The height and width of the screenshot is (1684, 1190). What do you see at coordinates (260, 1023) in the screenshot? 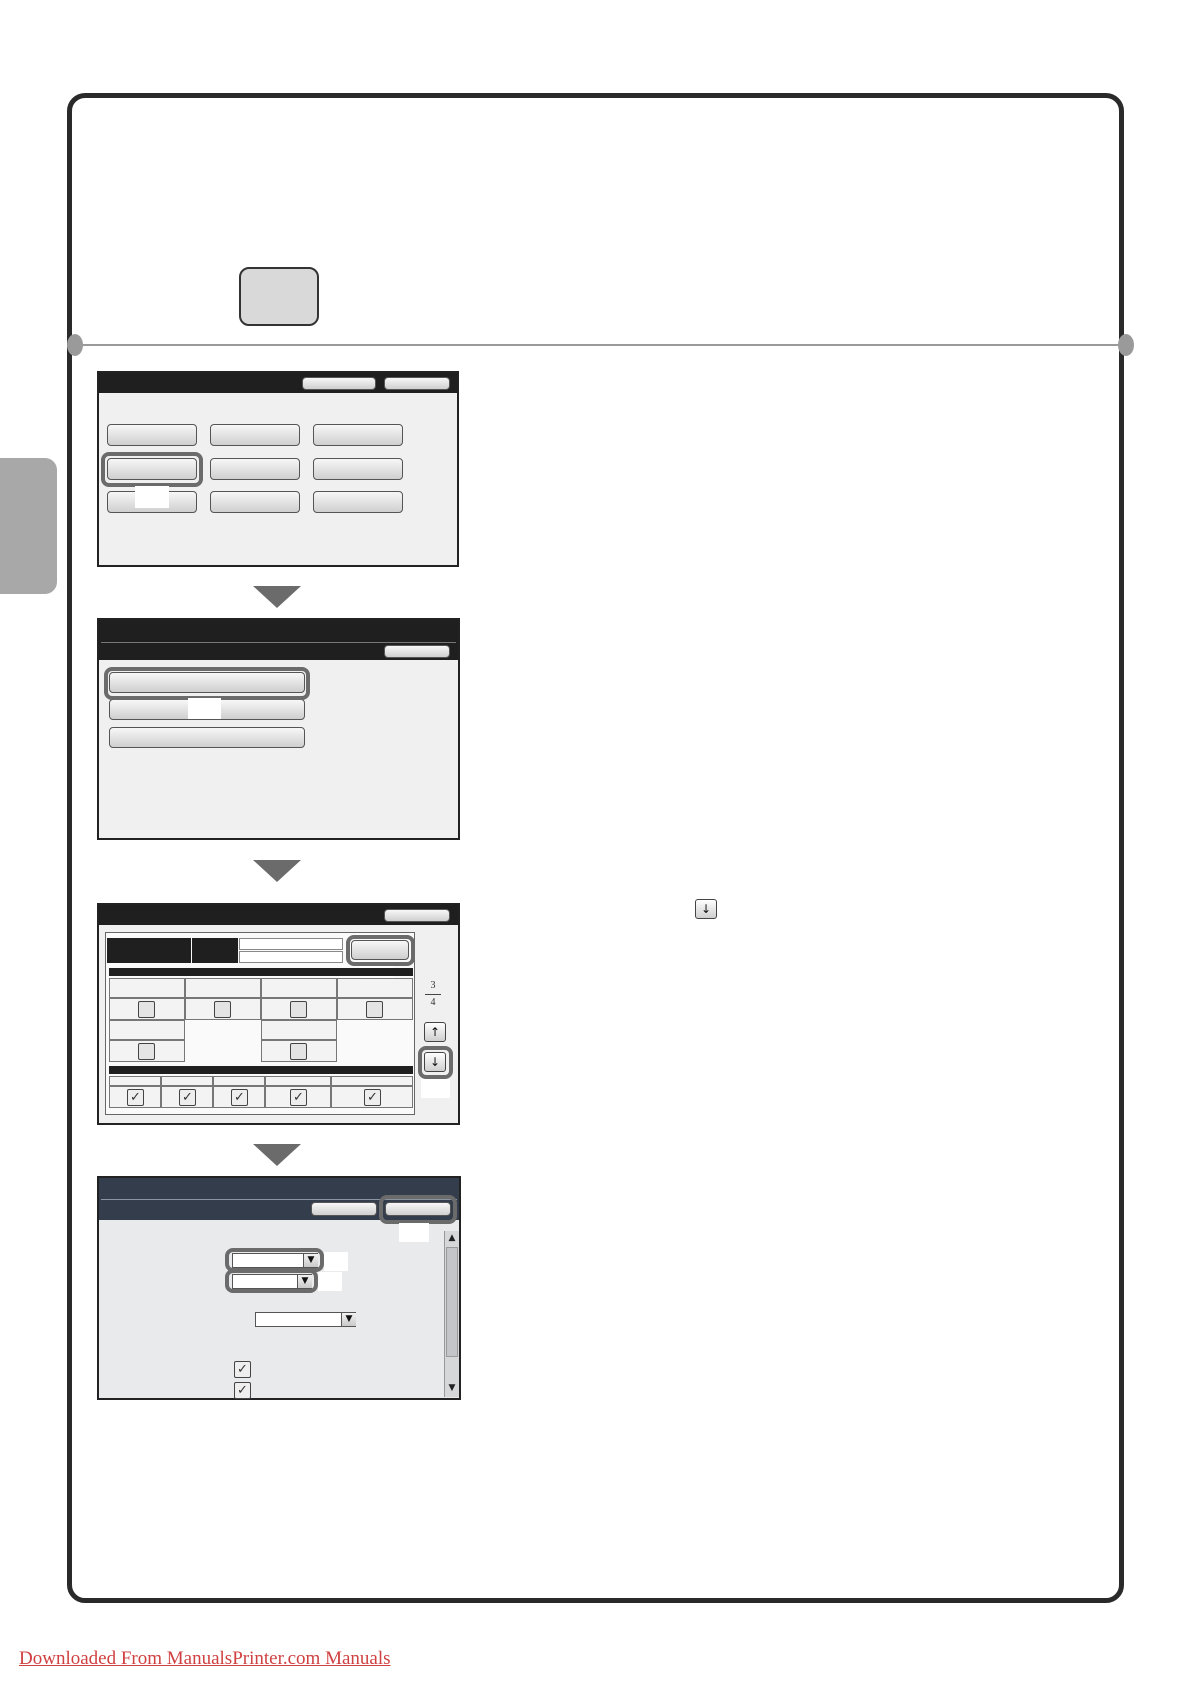
I see `screen-3-grid-area: ✓ ✓ ✓ ✓ ✓` at bounding box center [260, 1023].